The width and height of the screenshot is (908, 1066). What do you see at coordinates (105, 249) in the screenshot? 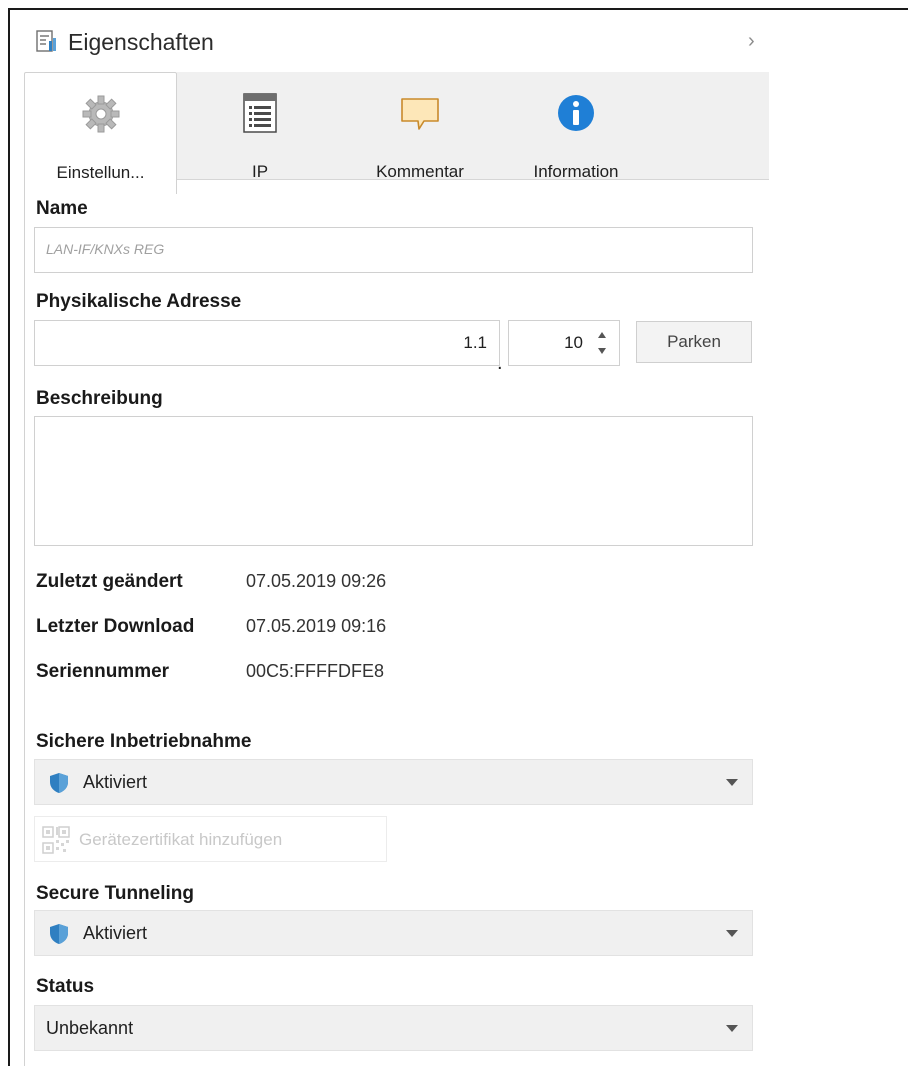
I see `name-placeholder: LAN-IF/KNXs REG` at bounding box center [105, 249].